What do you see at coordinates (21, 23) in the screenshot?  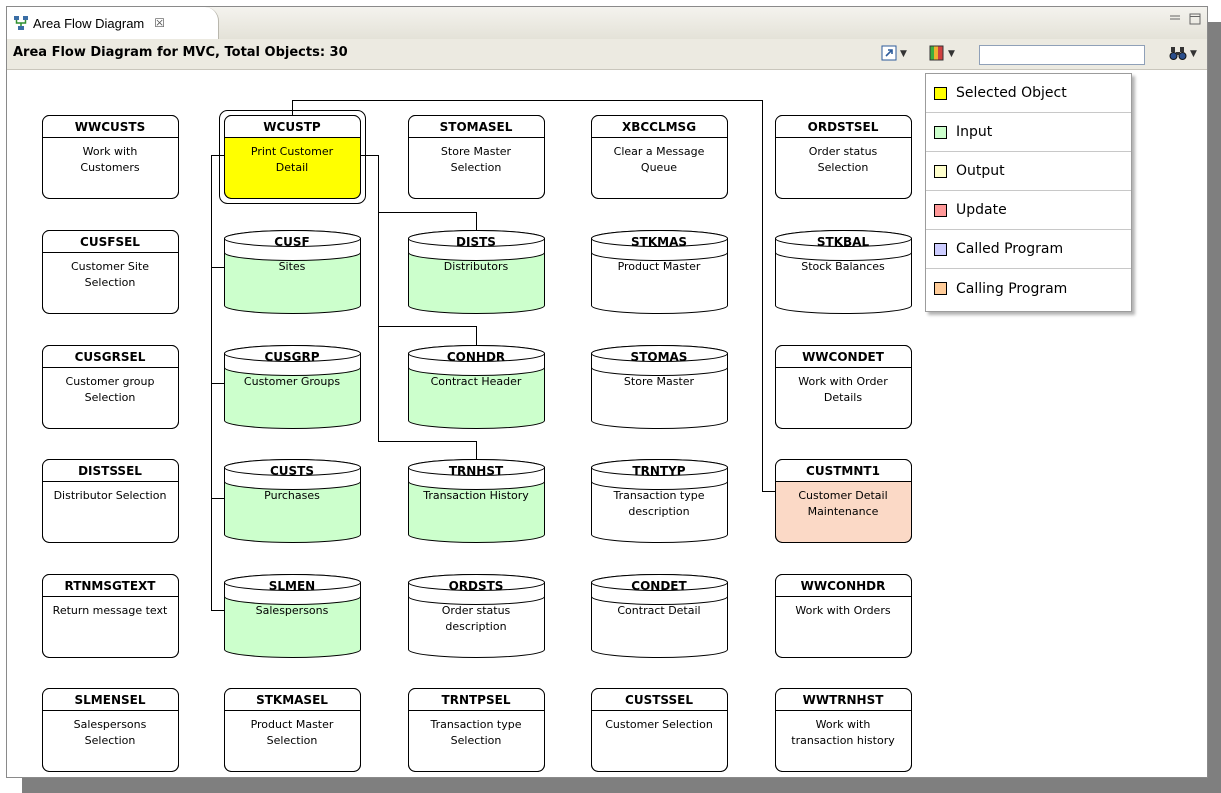 I see `diagram-icon` at bounding box center [21, 23].